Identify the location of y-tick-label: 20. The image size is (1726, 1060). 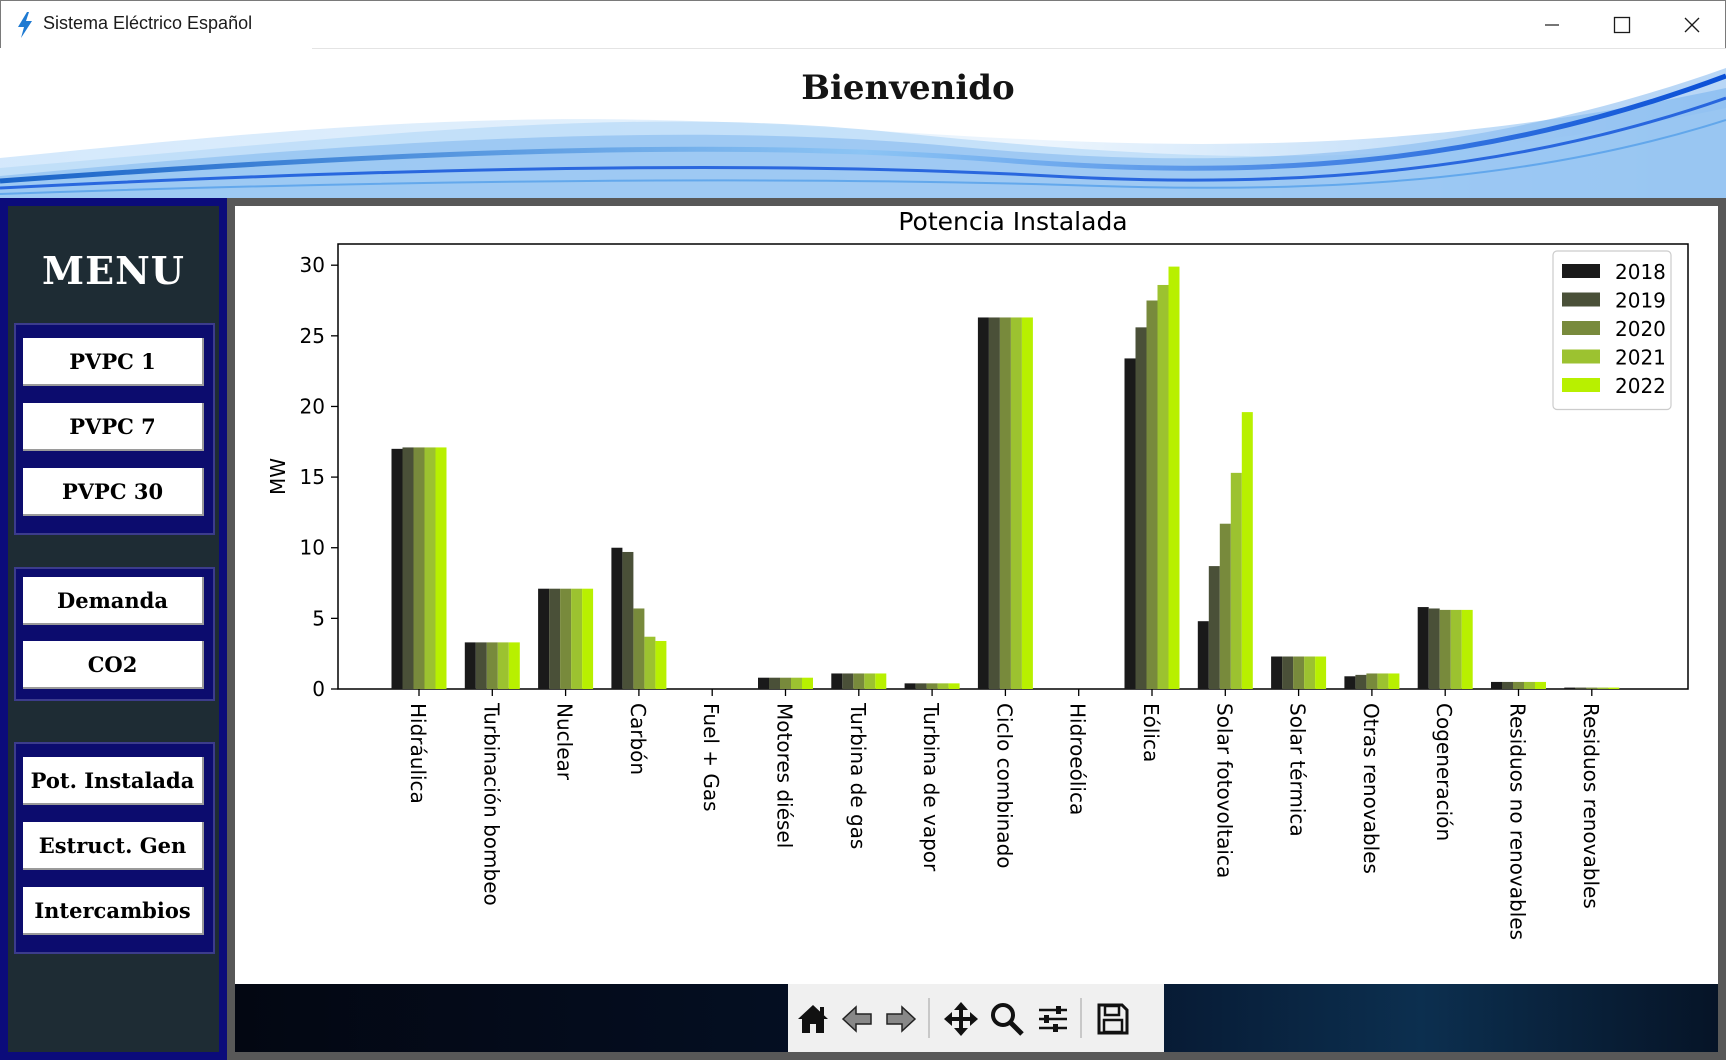
(312, 406).